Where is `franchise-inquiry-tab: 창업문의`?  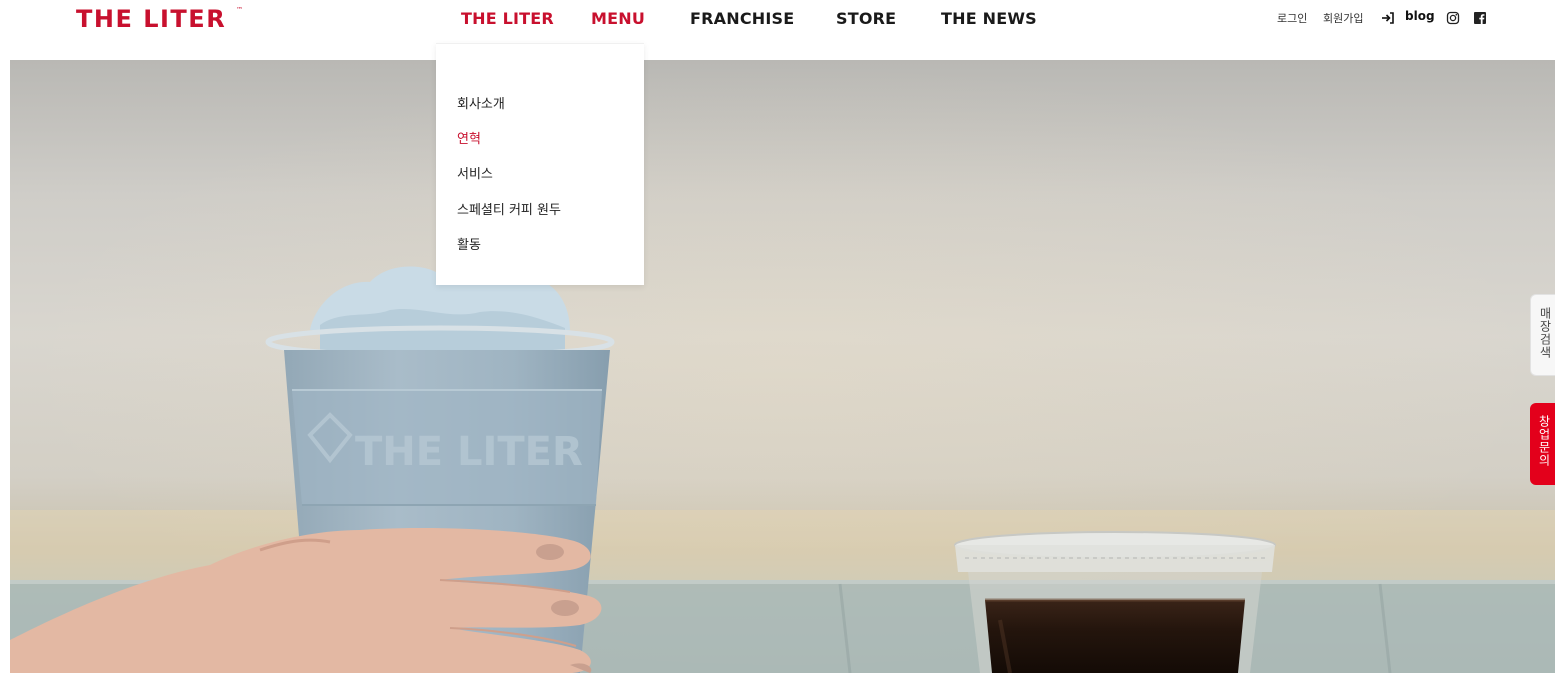
franchise-inquiry-tab: 창업문의 is located at coordinates (1542, 444).